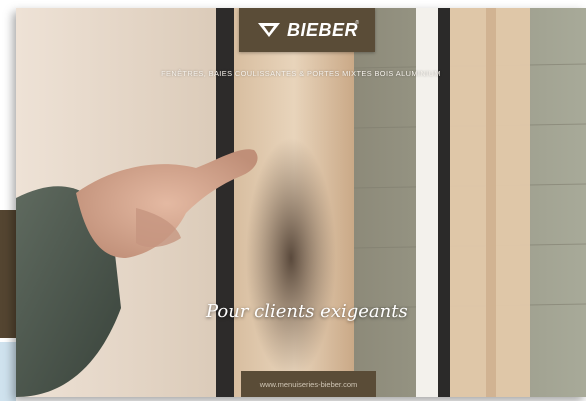  I want to click on website-link: www.menuiseries-bieber.com, so click(308, 384).